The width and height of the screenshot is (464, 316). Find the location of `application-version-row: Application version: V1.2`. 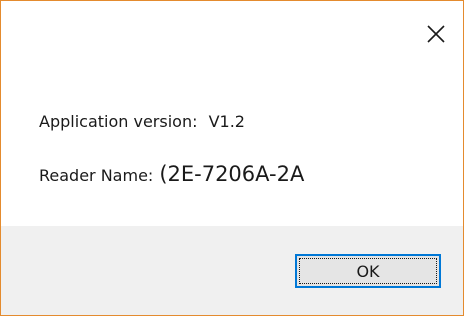

application-version-row: Application version: V1.2 is located at coordinates (142, 122).